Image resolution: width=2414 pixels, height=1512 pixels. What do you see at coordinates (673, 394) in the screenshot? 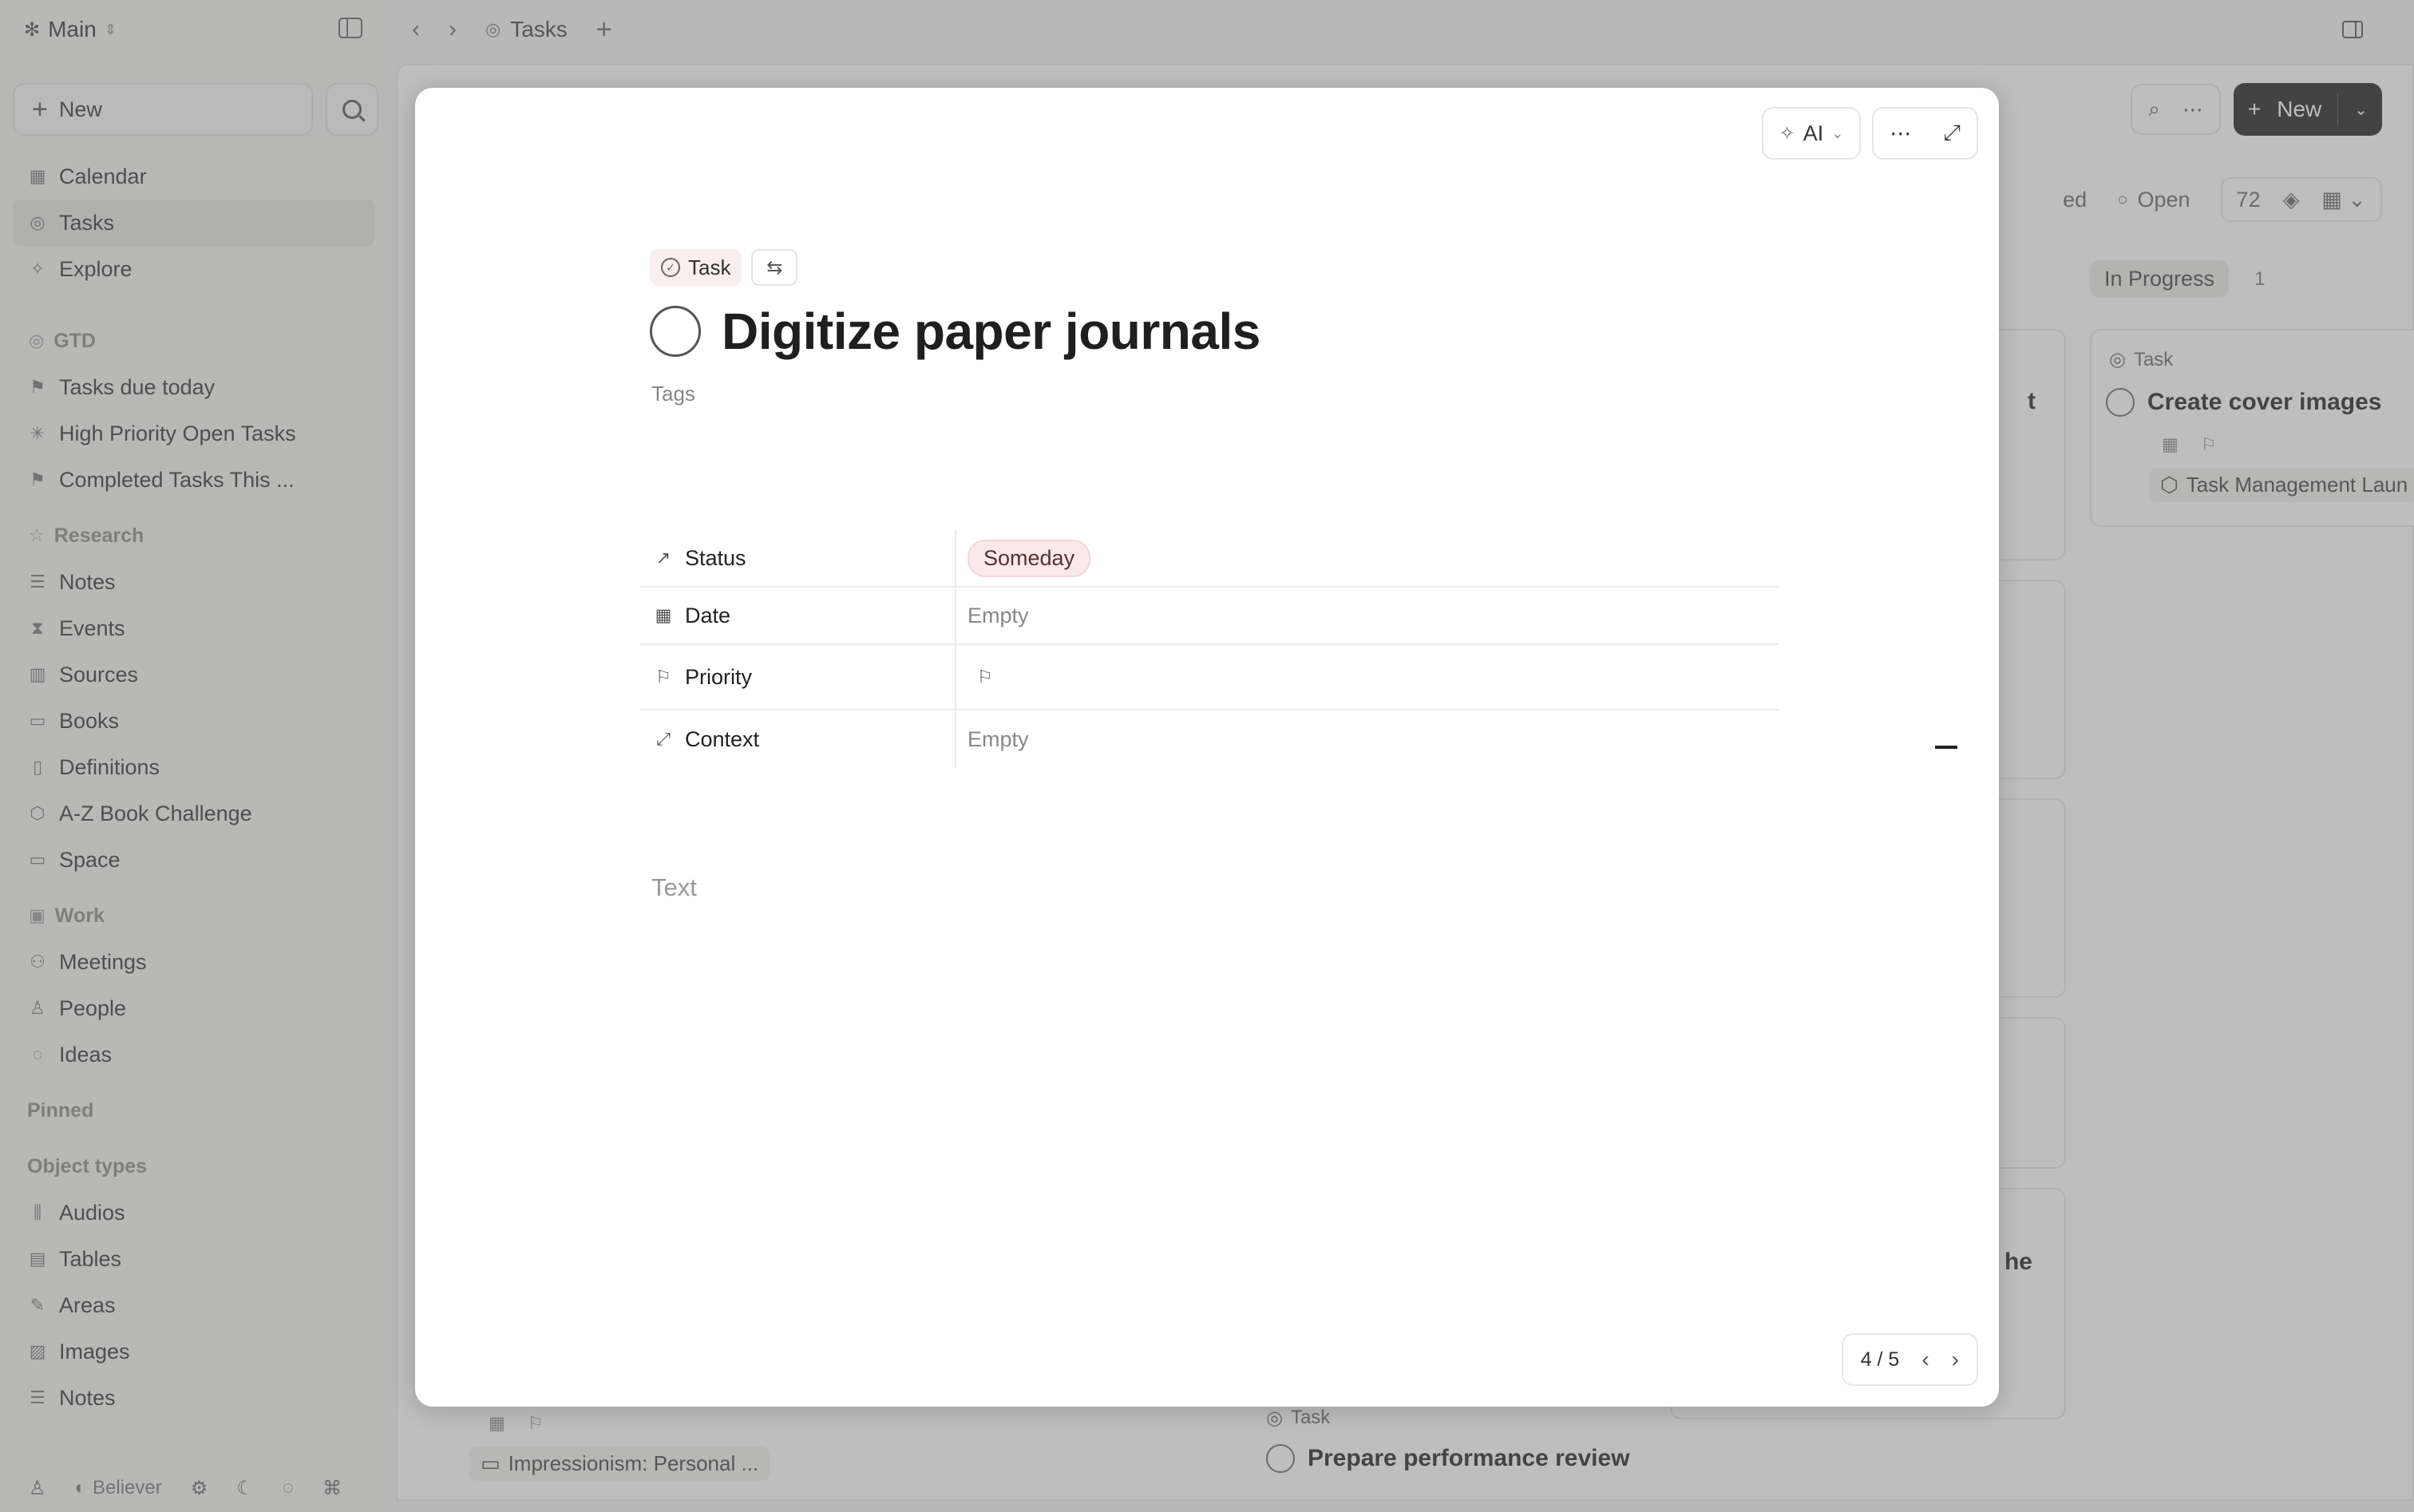
I see `tags-field: Tags` at bounding box center [673, 394].